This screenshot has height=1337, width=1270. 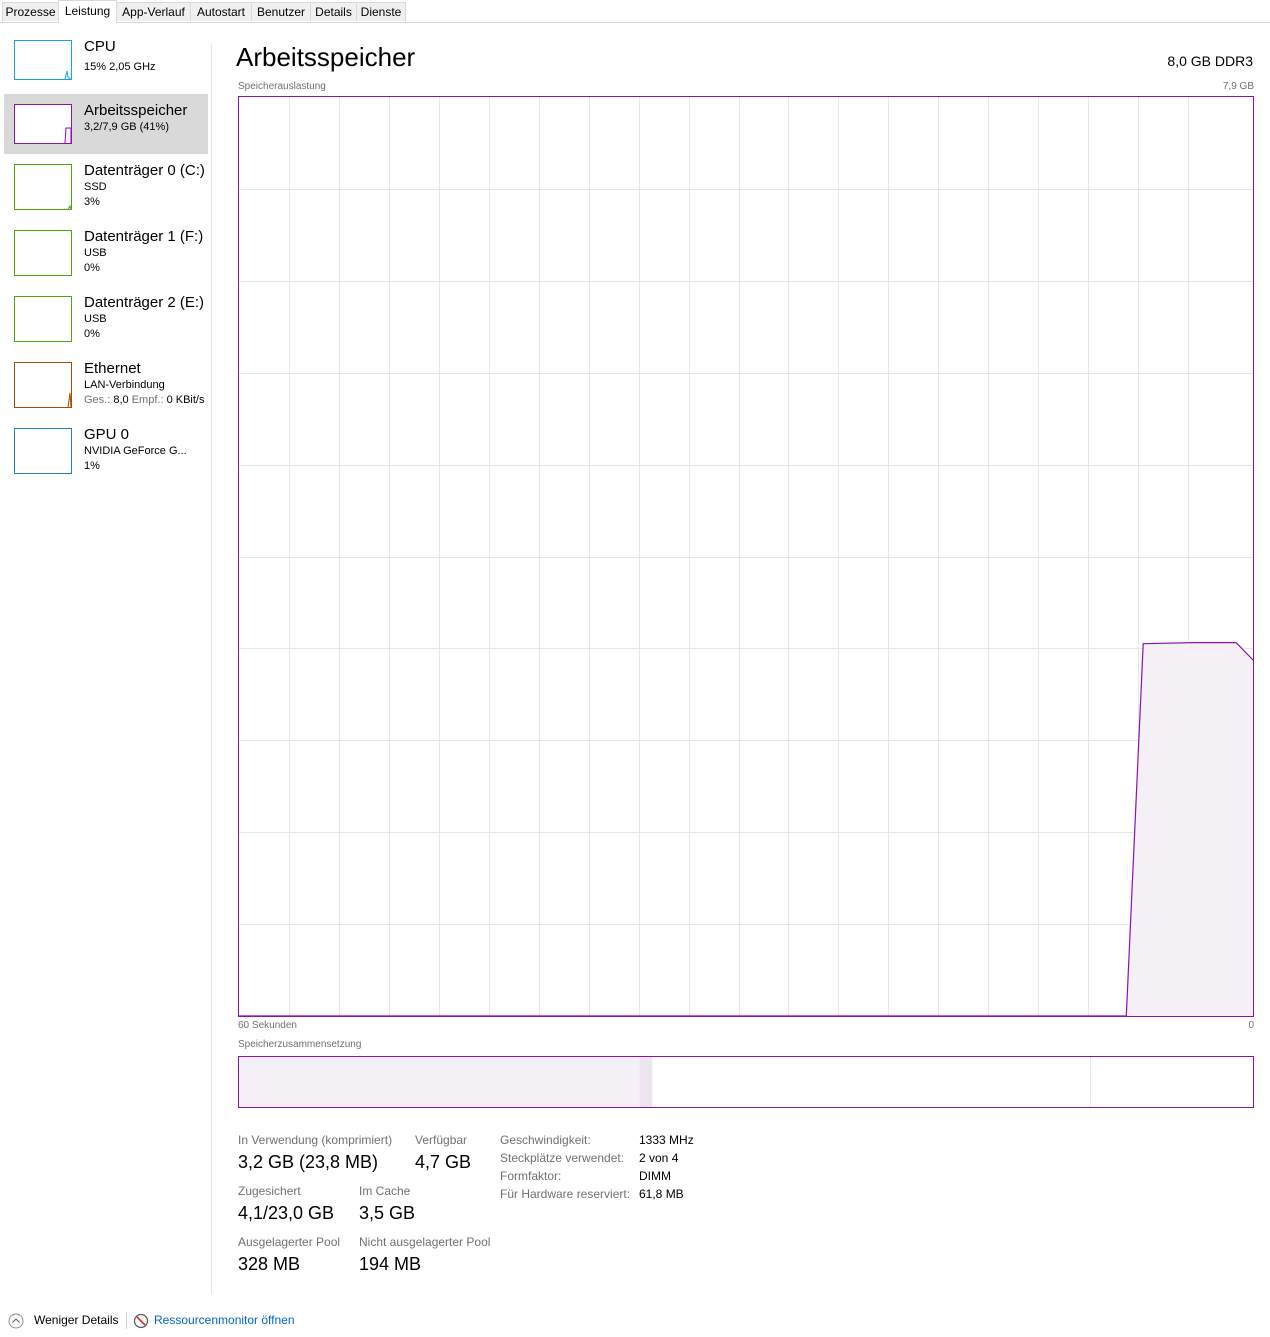 What do you see at coordinates (646, 1082) in the screenshot?
I see `composition-segment-modified` at bounding box center [646, 1082].